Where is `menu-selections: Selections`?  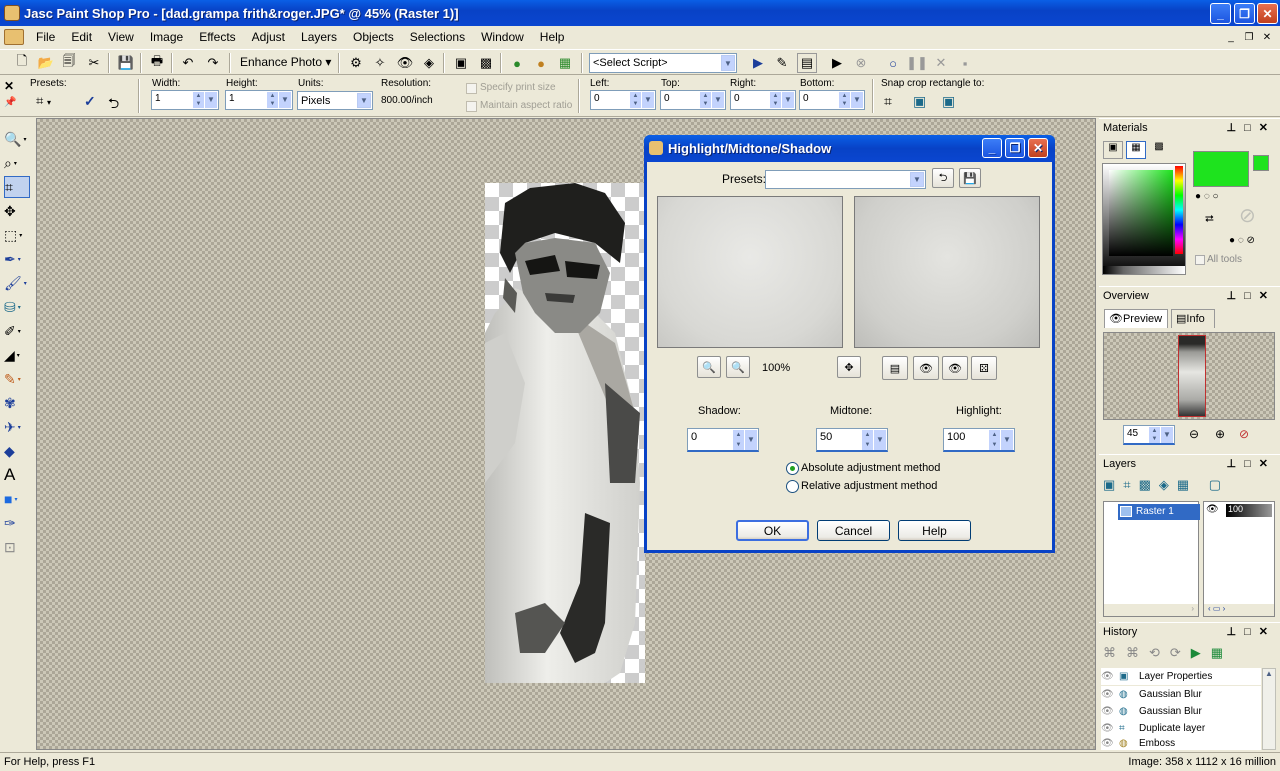
menu-selections: Selections is located at coordinates (437, 37).